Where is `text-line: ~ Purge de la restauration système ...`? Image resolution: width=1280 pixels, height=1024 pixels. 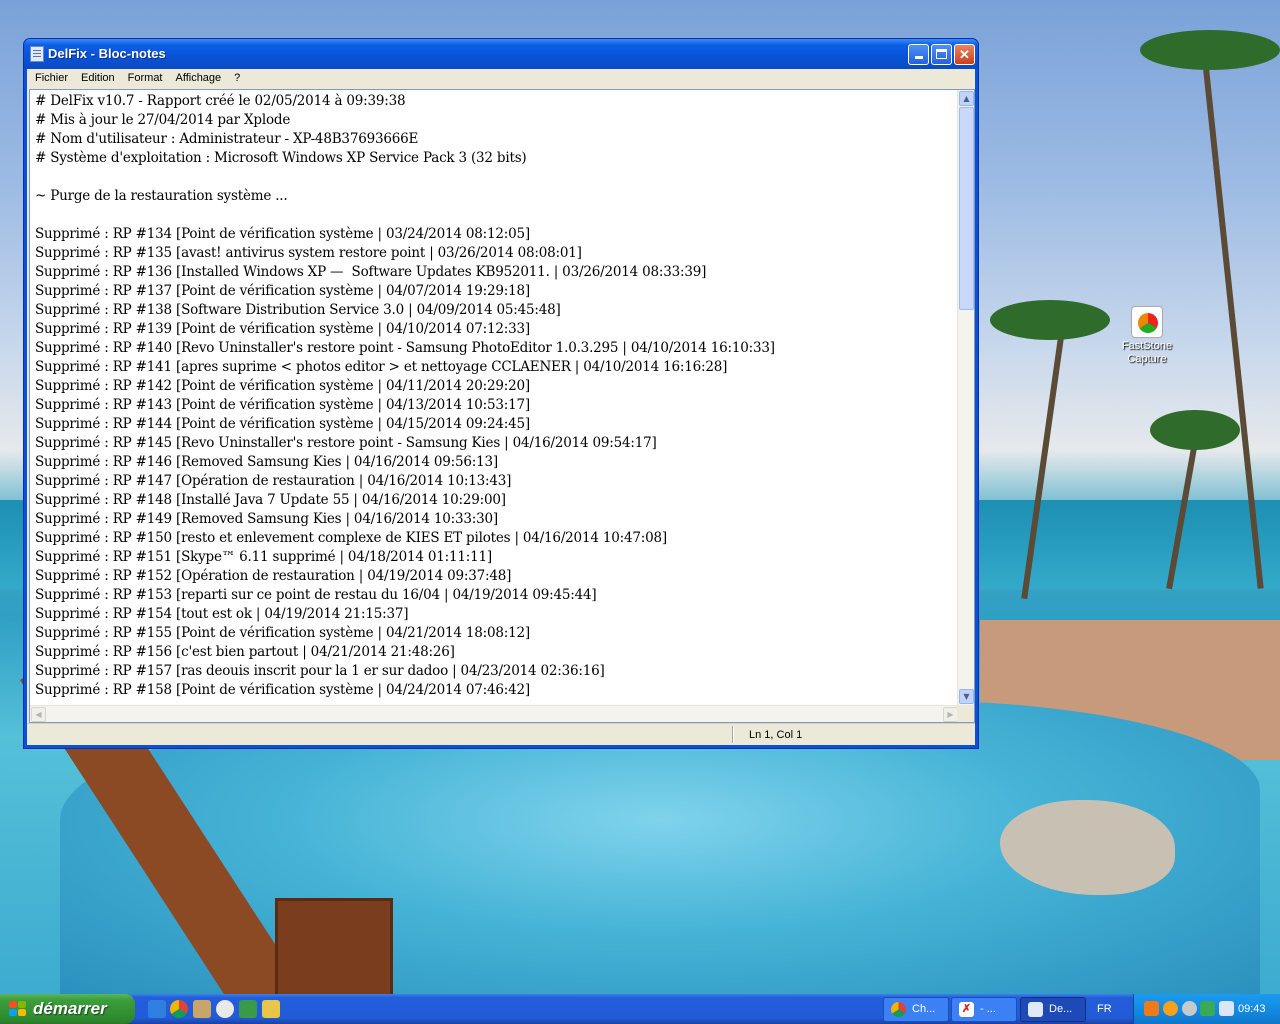 text-line: ~ Purge de la restauration système ... is located at coordinates (161, 196).